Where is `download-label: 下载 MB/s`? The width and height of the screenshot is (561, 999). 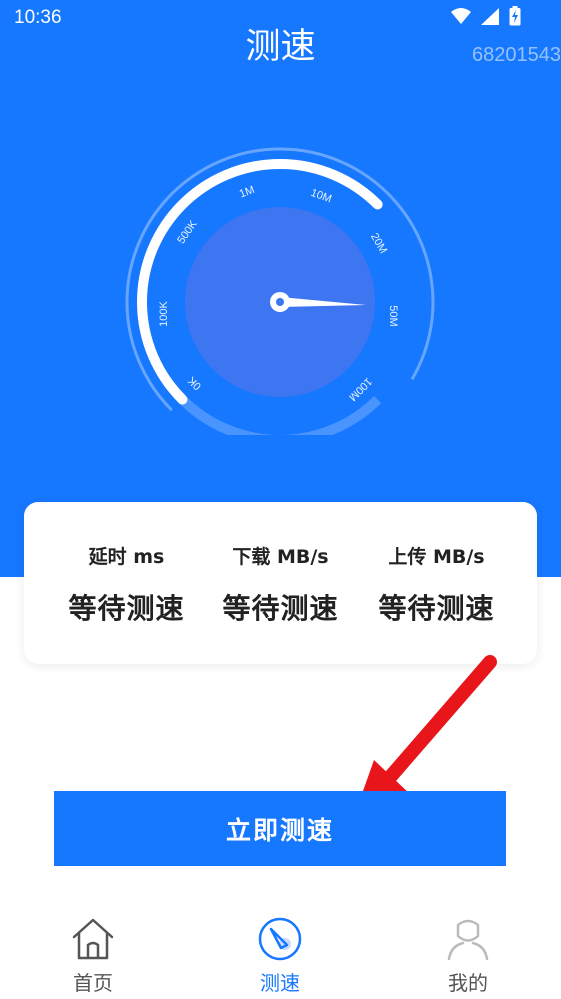 download-label: 下载 MB/s is located at coordinates (280, 557).